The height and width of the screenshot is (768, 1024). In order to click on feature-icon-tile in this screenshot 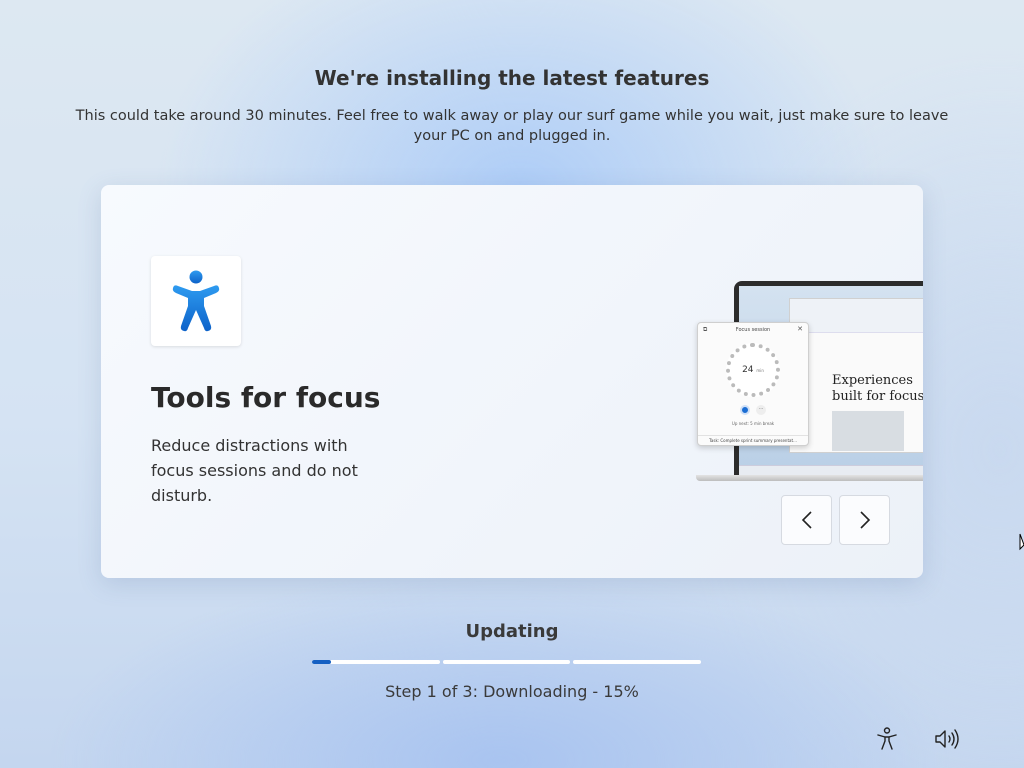, I will do `click(196, 301)`.